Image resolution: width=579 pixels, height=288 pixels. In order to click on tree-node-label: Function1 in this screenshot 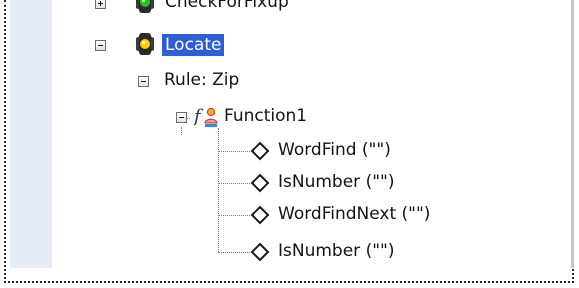, I will do `click(266, 116)`.